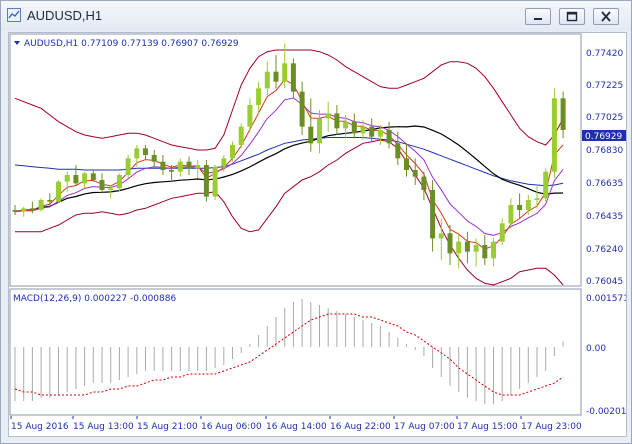 The width and height of the screenshot is (632, 444). Describe the element at coordinates (65, 15) in the screenshot. I see `window-title: AUDUSD,H1` at that location.